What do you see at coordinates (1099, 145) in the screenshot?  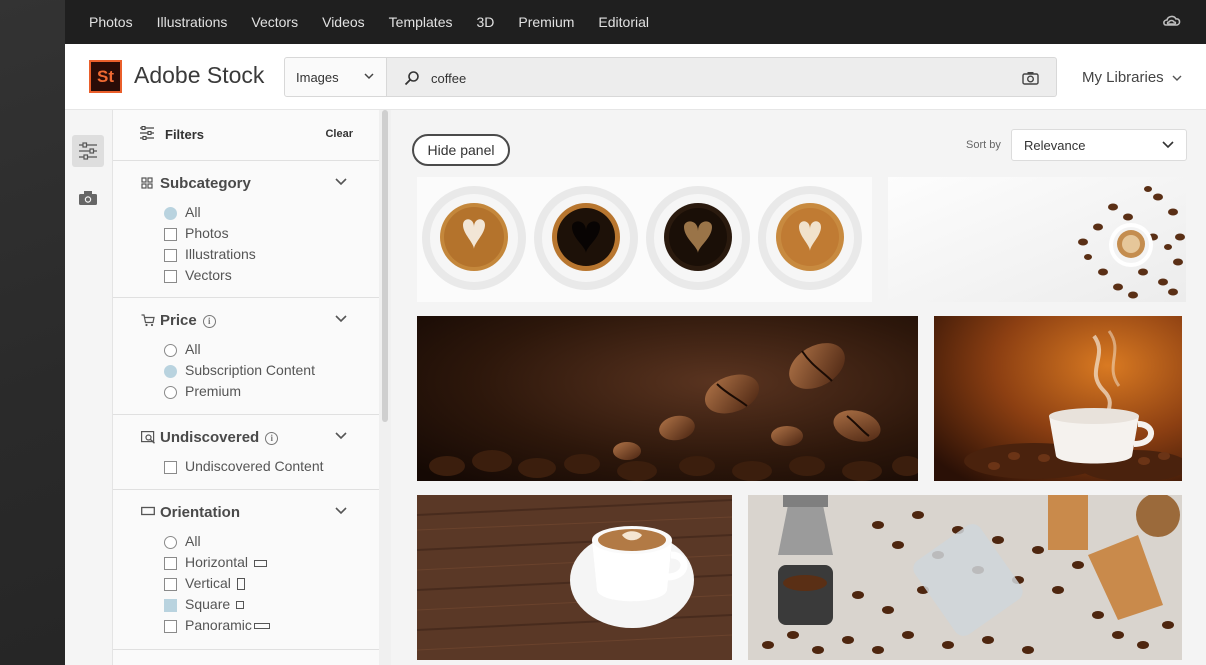 I see `sort-select: Relevance` at bounding box center [1099, 145].